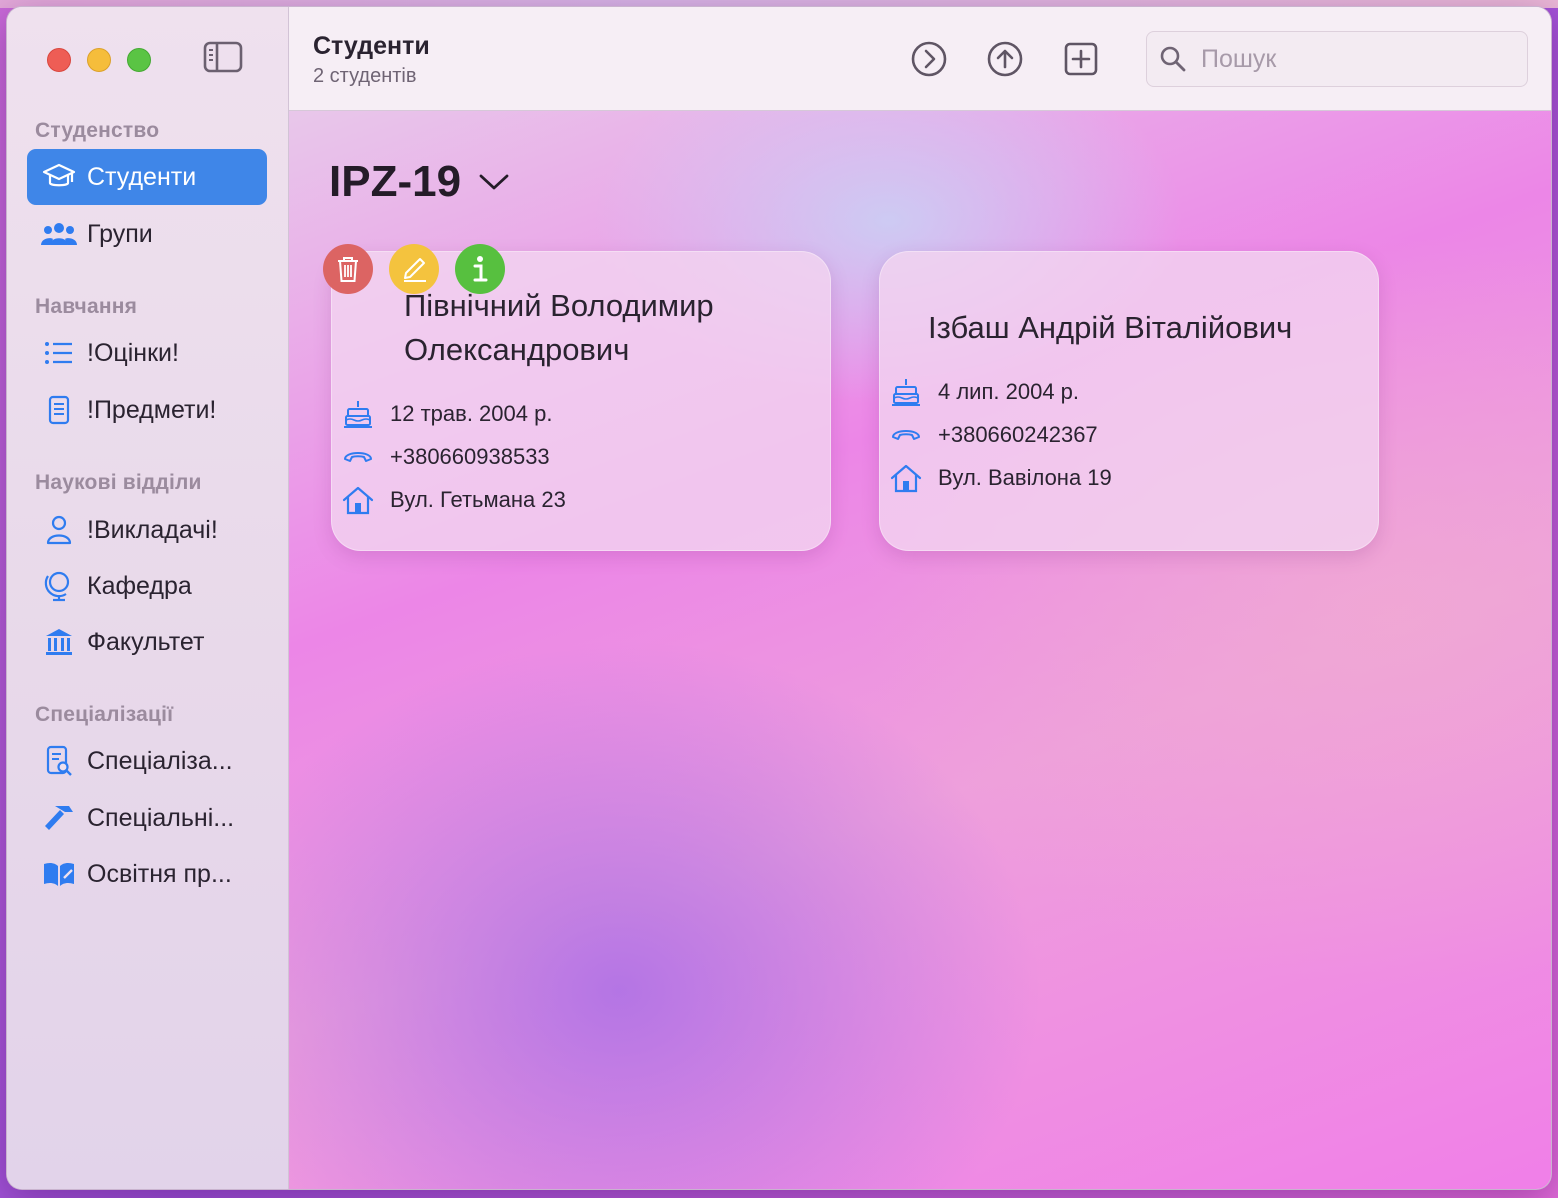 This screenshot has height=1198, width=1558. I want to click on section-title-specializations: Спеціалізації, so click(104, 714).